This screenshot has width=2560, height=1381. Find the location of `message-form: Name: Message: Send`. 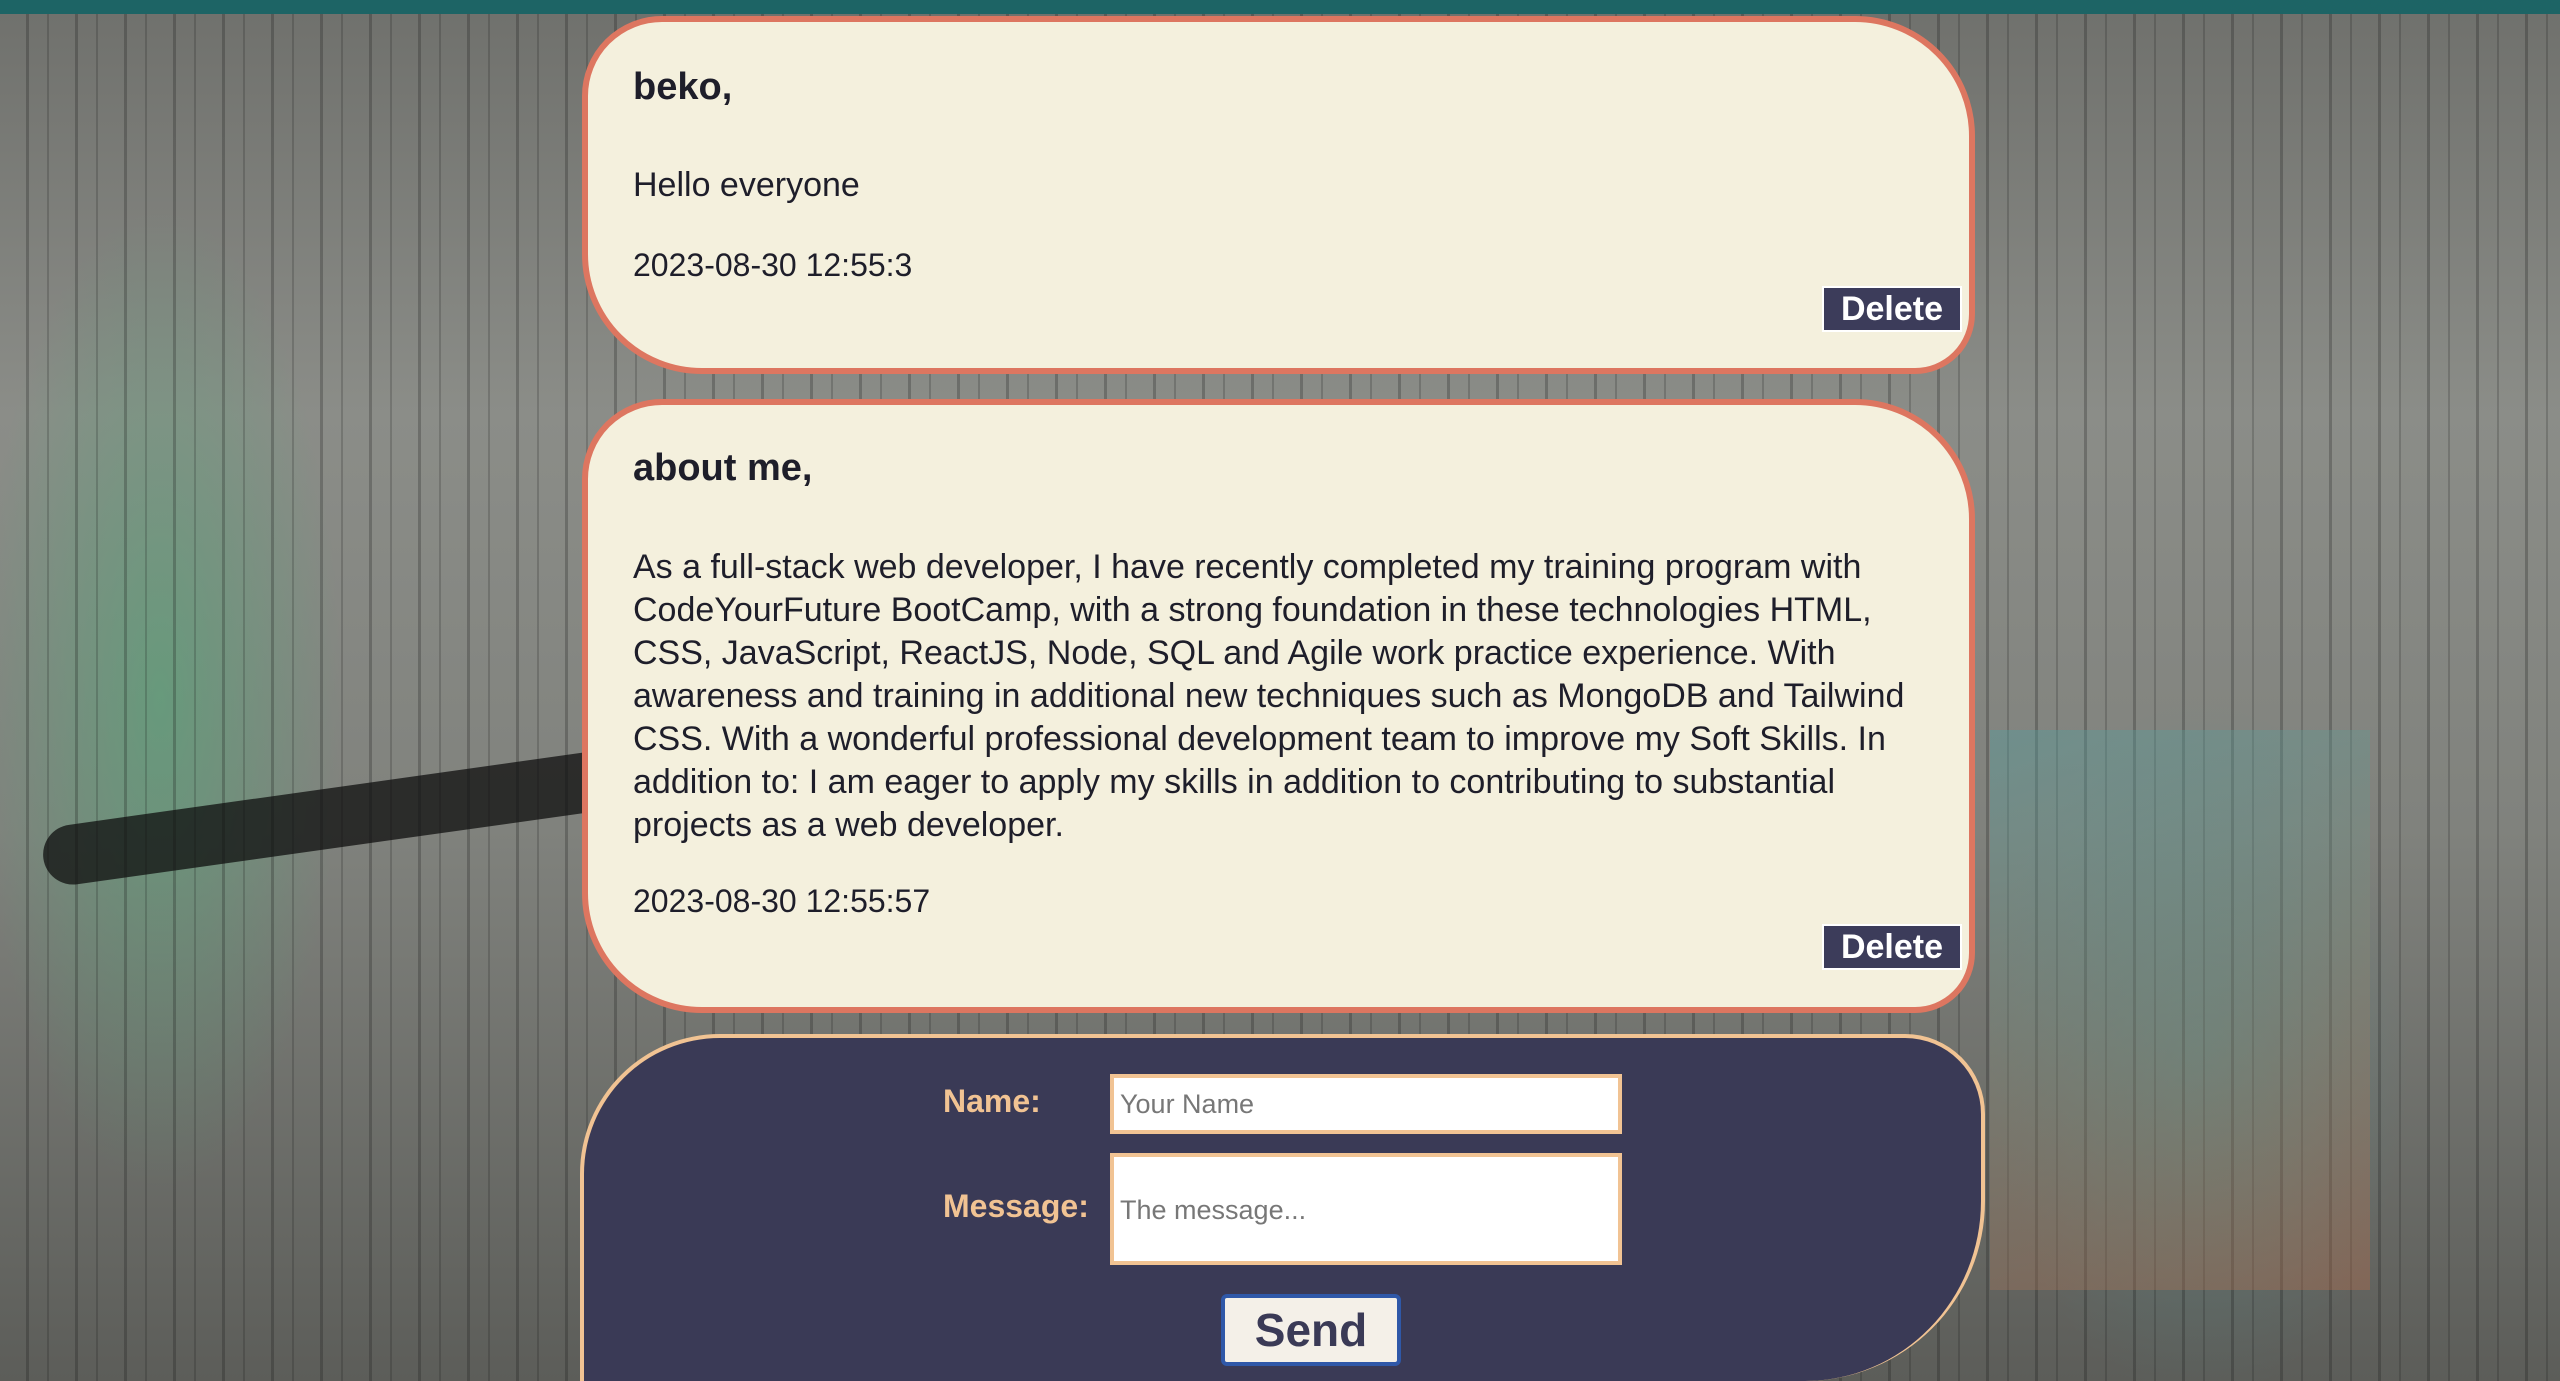

message-form: Name: Message: Send is located at coordinates (1282, 1207).